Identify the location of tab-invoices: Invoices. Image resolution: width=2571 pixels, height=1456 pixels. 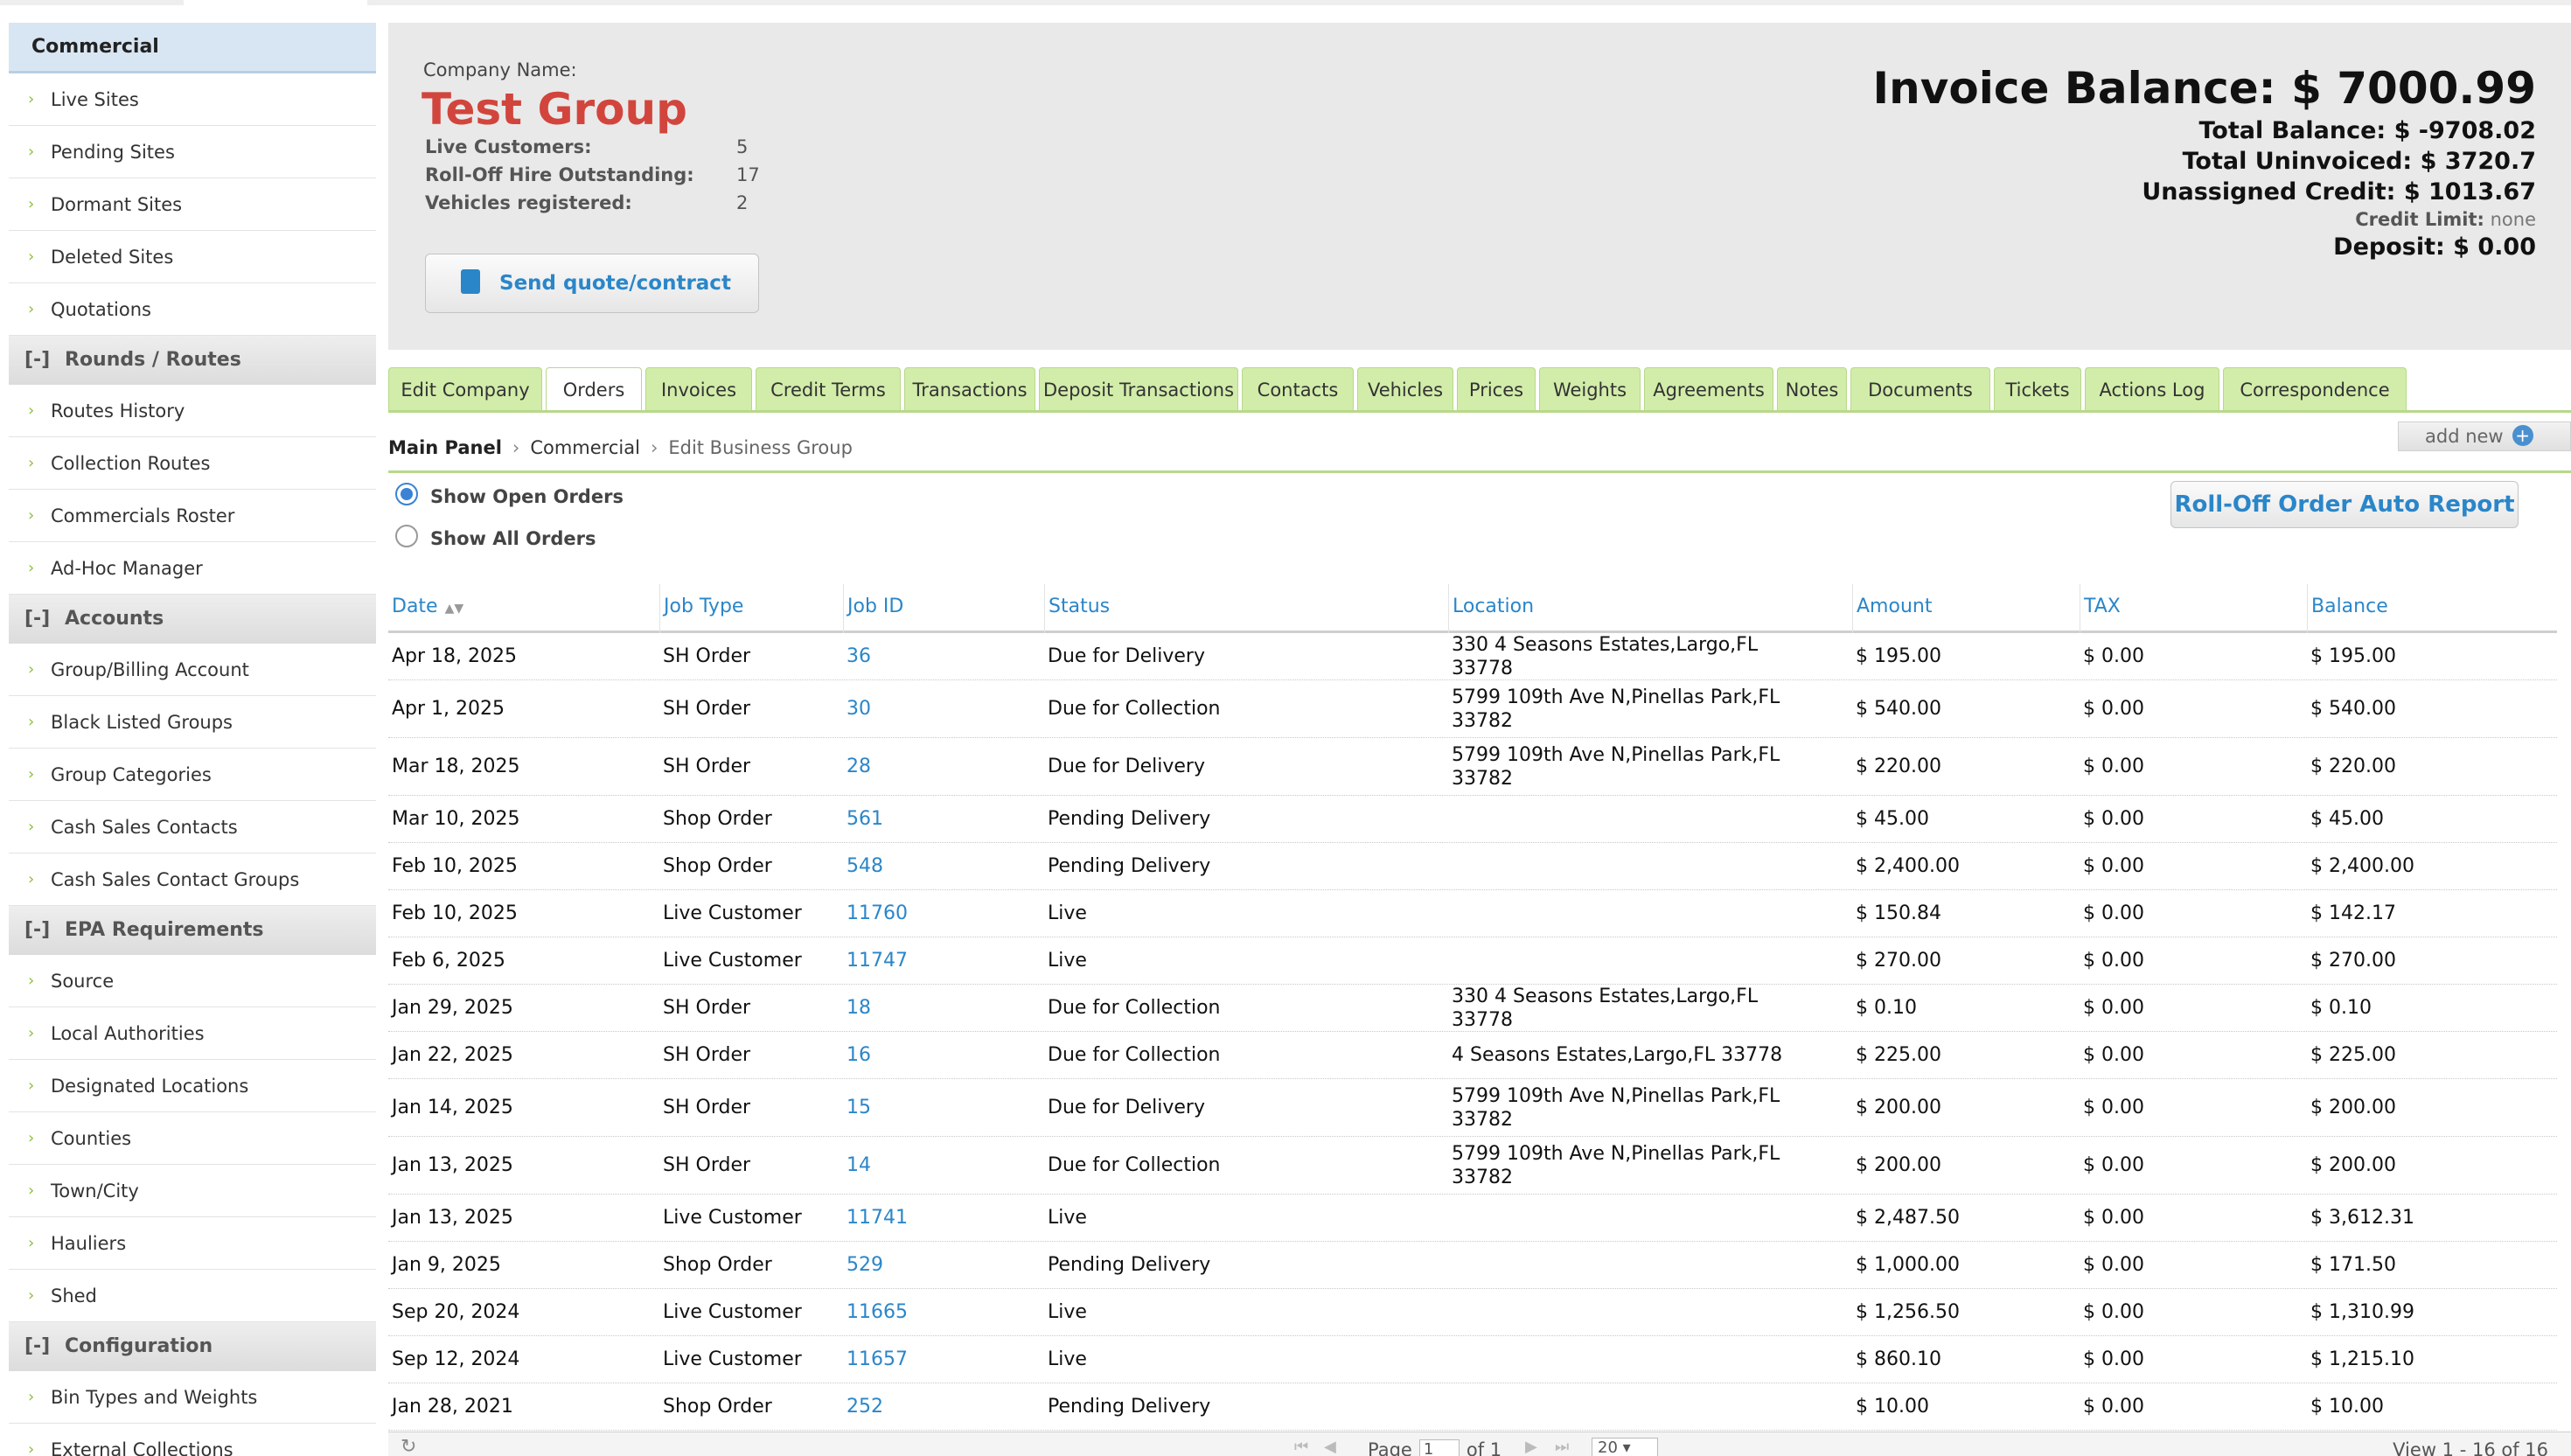
(698, 389).